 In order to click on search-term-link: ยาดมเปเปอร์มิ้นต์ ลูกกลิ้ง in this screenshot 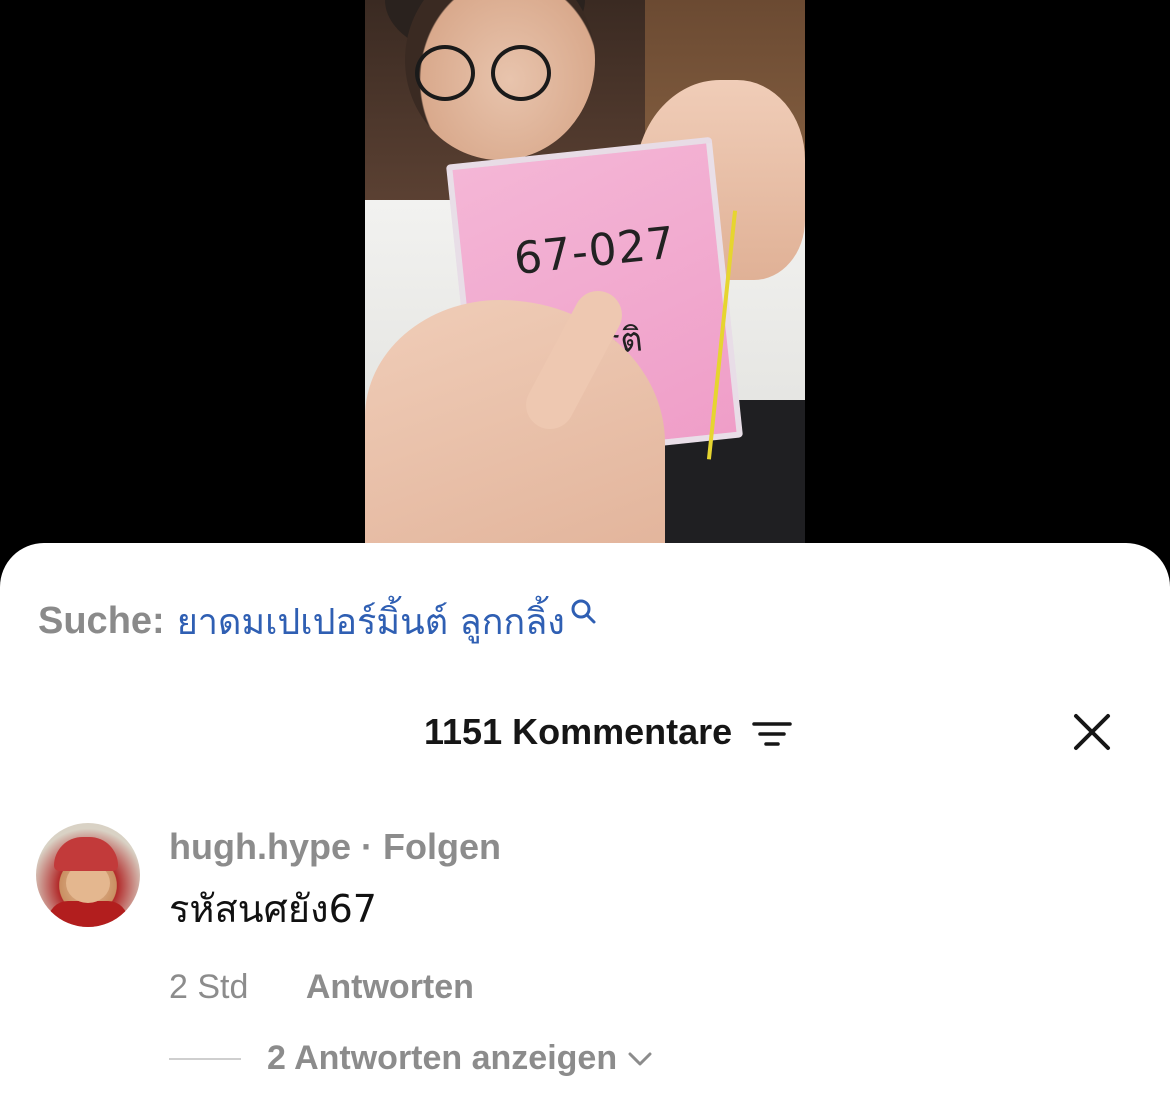, I will do `click(371, 621)`.